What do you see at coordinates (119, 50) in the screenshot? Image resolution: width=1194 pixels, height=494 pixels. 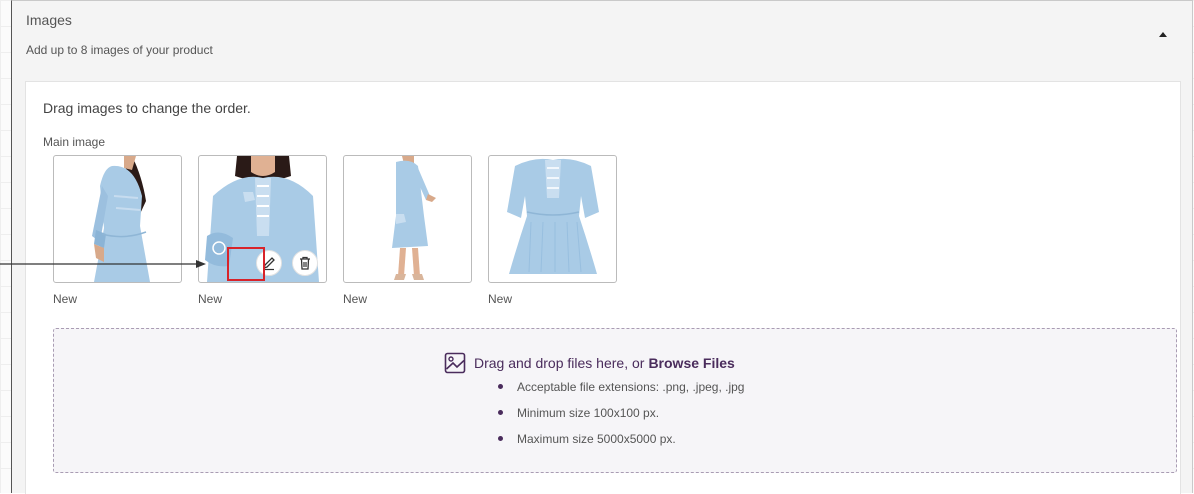 I see `section-subtitle: Add up to 8 images of your product` at bounding box center [119, 50].